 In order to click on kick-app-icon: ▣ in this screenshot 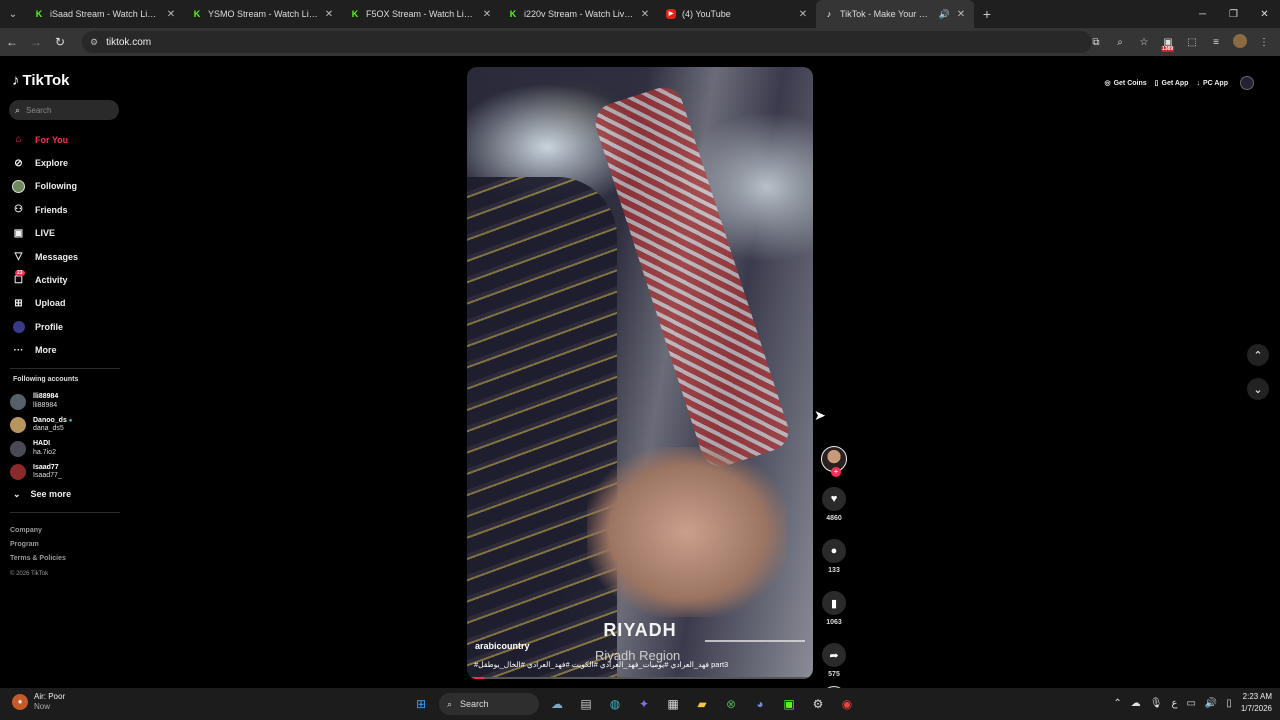, I will do `click(789, 704)`.